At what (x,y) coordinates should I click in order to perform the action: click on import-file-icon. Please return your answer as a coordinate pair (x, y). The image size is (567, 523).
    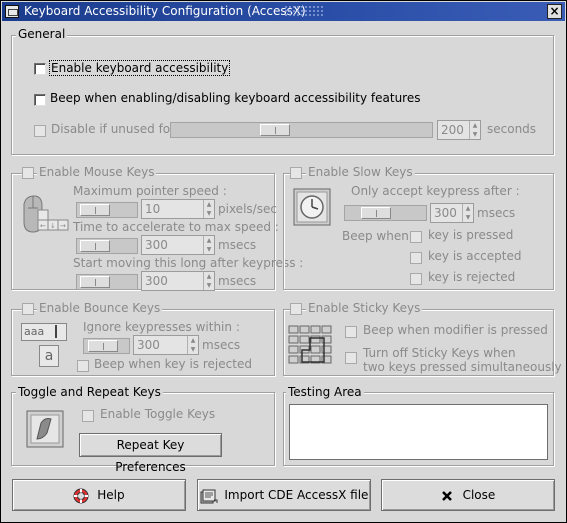
    Looking at the image, I should click on (209, 496).